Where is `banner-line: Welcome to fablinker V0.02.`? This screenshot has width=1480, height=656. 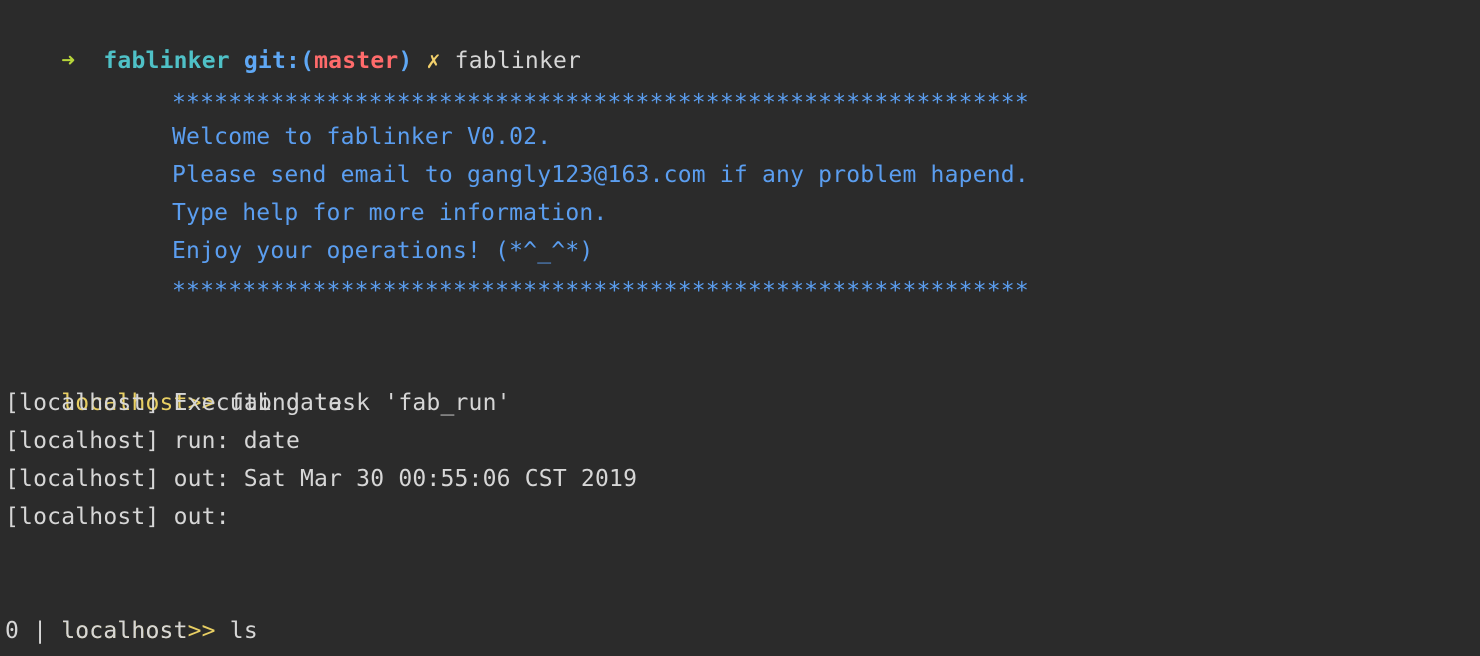
banner-line: Welcome to fablinker V0.02. is located at coordinates (362, 137).